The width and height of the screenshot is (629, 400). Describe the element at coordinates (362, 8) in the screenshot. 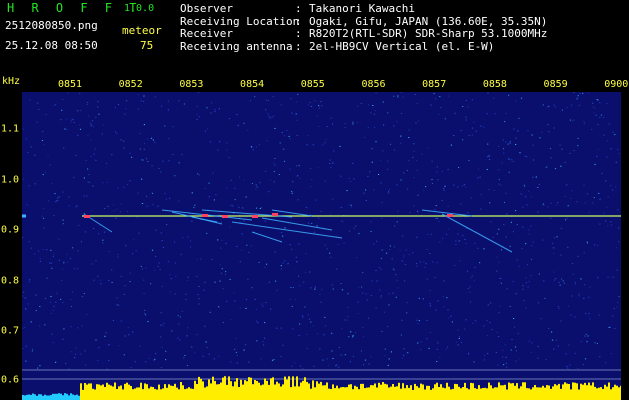

I see `info-value: Takanori Kawachi` at that location.